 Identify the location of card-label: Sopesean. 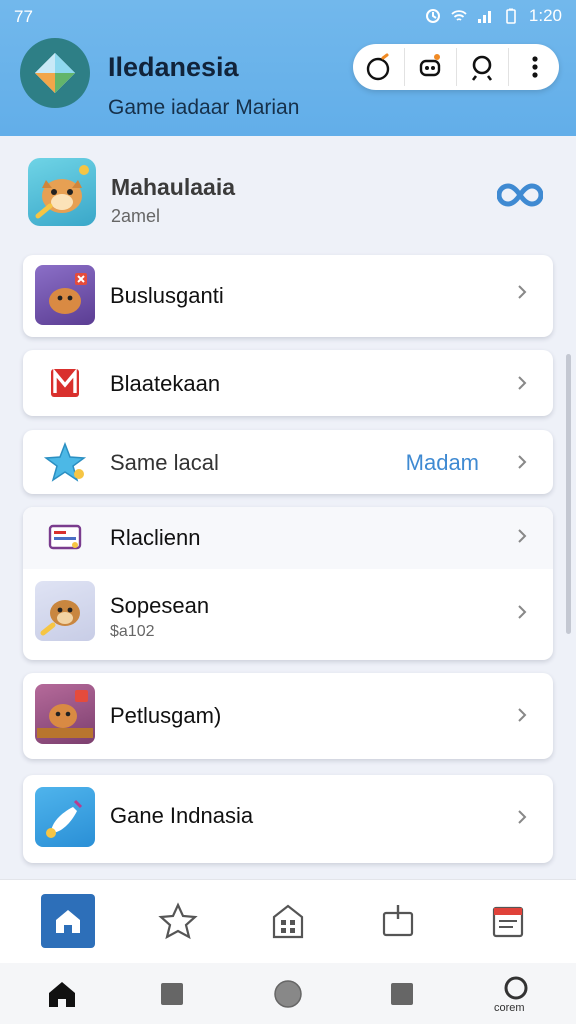
(160, 605).